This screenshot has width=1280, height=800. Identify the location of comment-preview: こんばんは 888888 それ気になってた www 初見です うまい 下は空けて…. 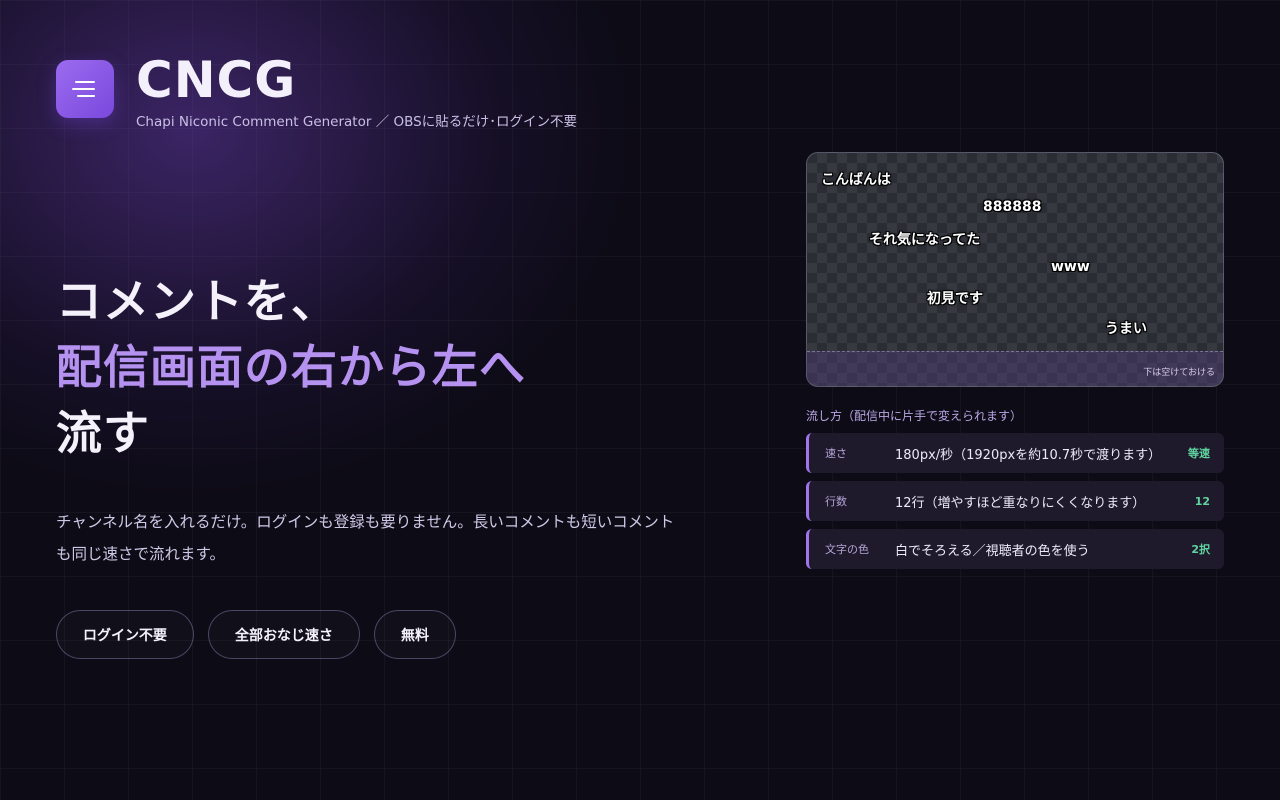
(1015, 269).